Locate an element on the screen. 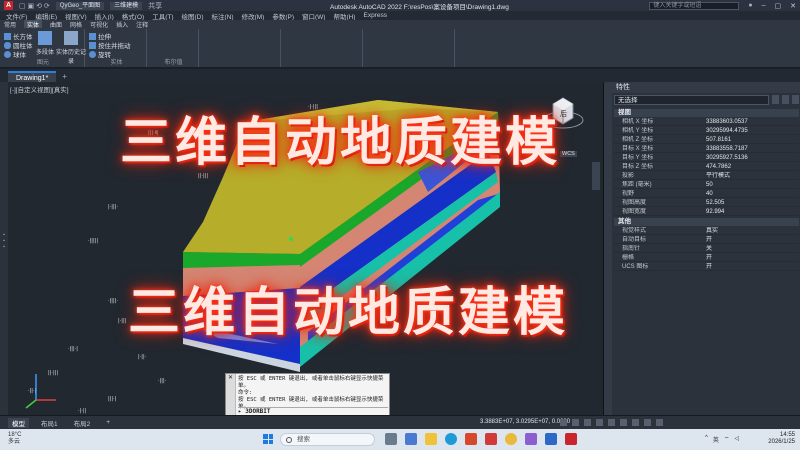  help-search-input: 键入关键字或短语 is located at coordinates (694, 5).